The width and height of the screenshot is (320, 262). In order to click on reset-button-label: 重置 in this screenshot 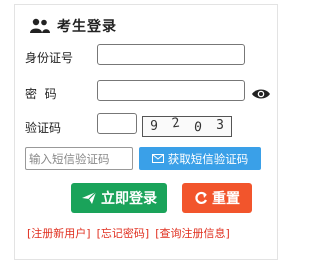, I will do `click(226, 199)`.